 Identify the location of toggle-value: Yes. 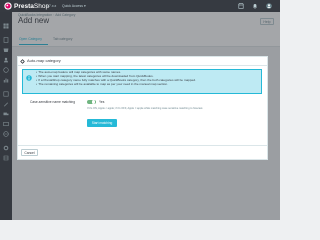
(102, 101).